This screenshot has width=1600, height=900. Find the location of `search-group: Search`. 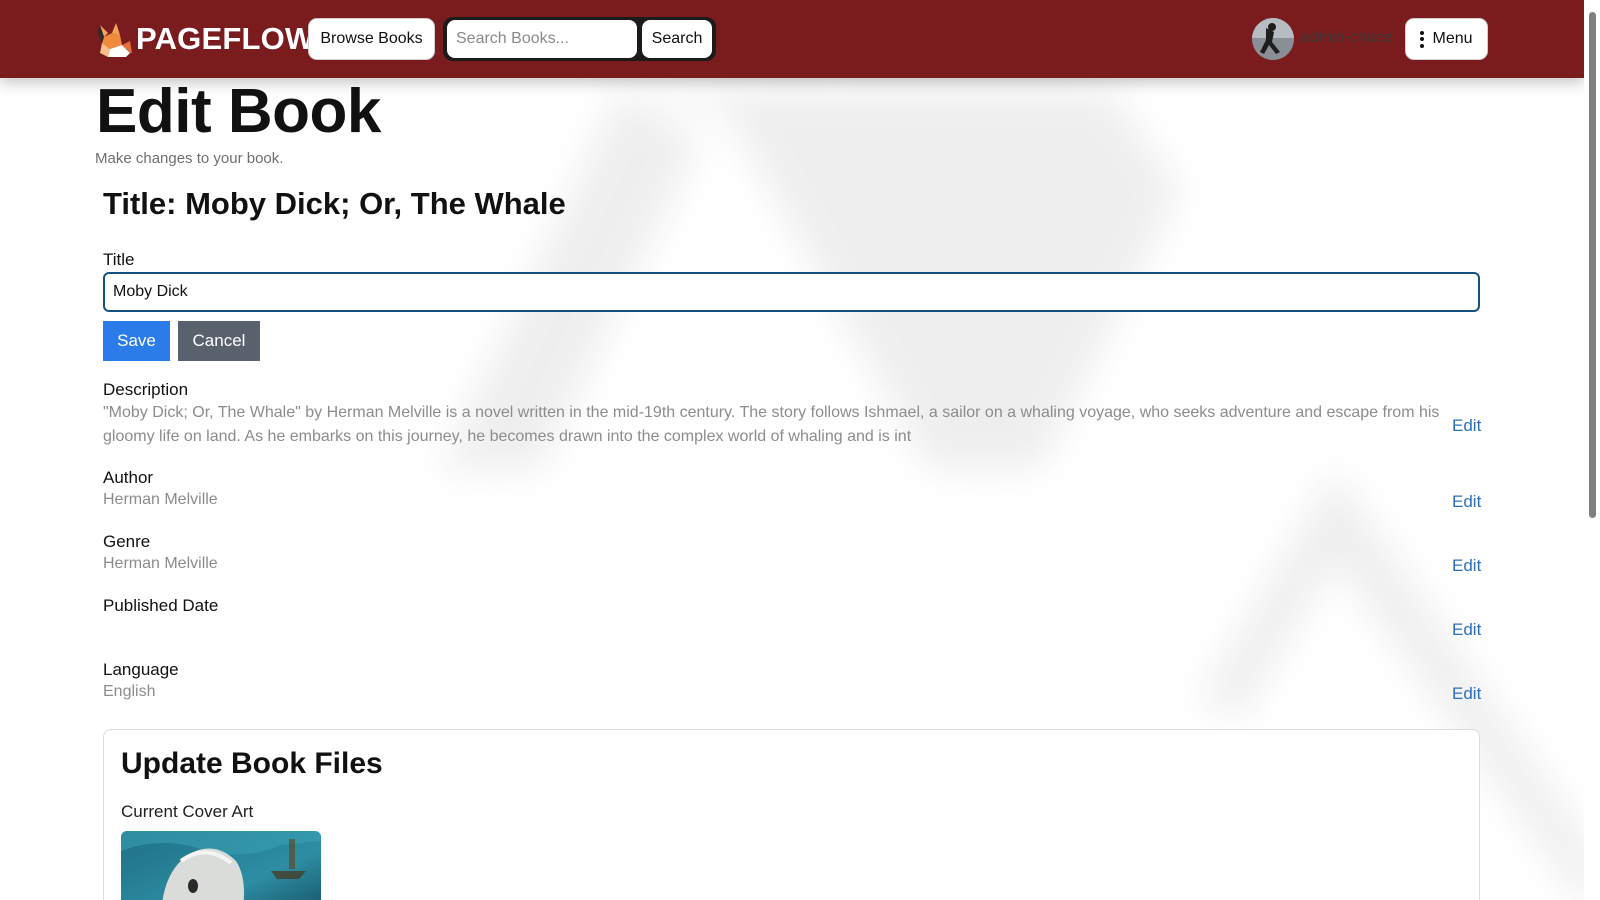

search-group: Search is located at coordinates (579, 39).